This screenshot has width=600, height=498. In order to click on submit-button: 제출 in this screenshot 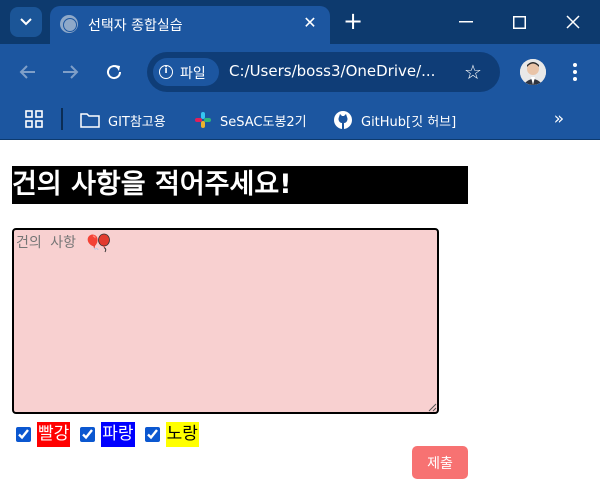, I will do `click(440, 462)`.